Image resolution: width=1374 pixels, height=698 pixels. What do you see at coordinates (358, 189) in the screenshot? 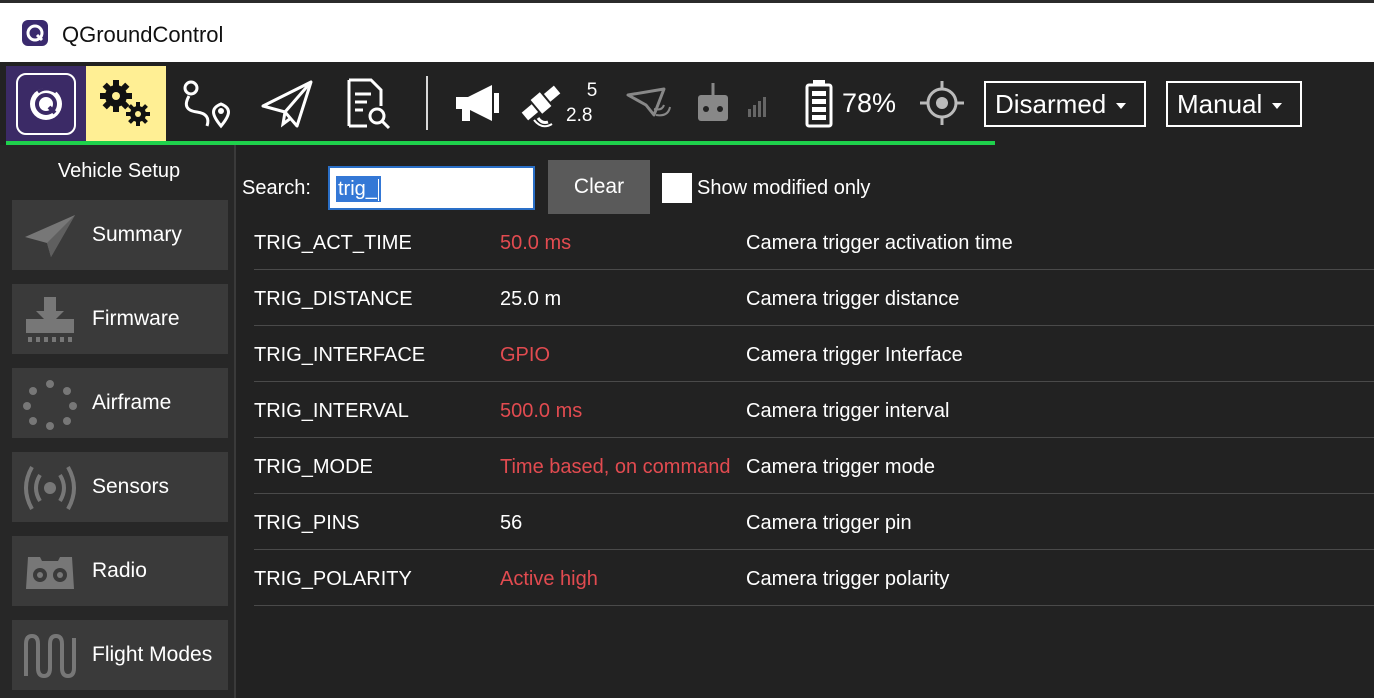
I see `search-input-value: trig_` at bounding box center [358, 189].